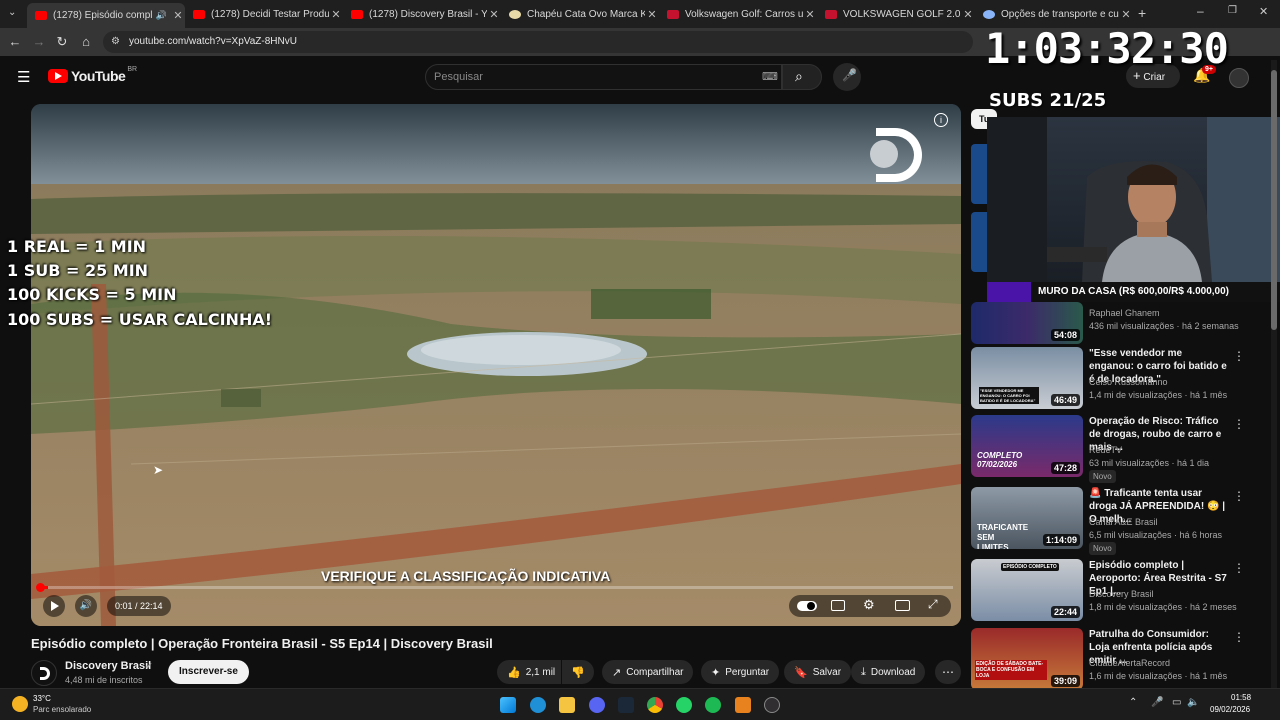 This screenshot has height=720, width=1280. What do you see at coordinates (23, 77) in the screenshot?
I see `menu-icon: ☰` at bounding box center [23, 77].